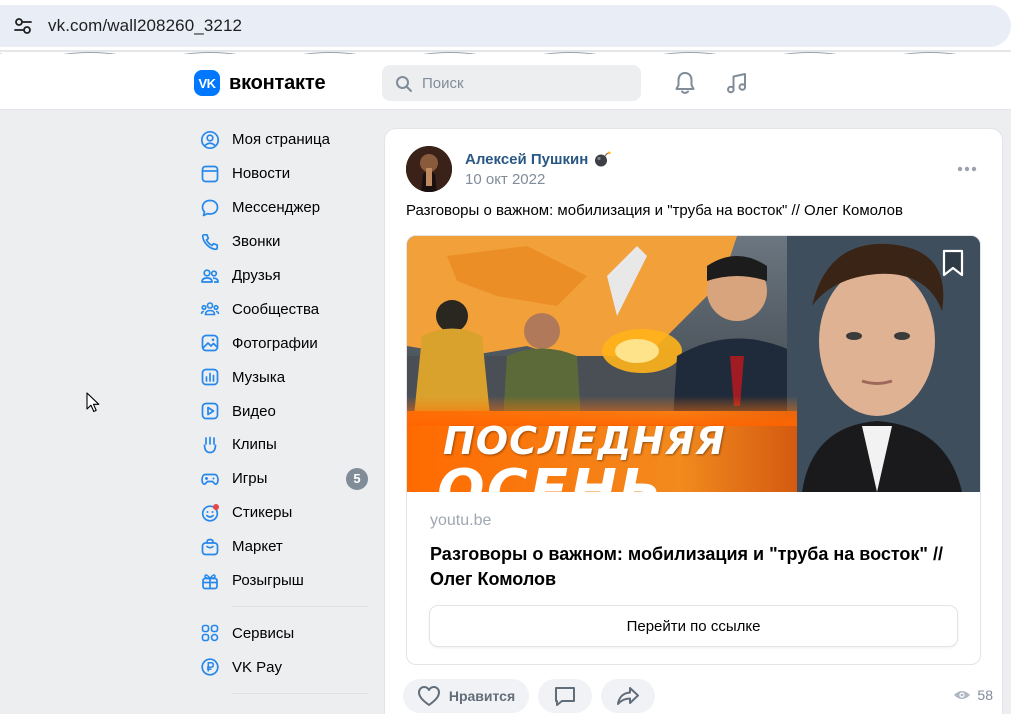  I want to click on site-header: VK вконтакте, so click(505, 82).